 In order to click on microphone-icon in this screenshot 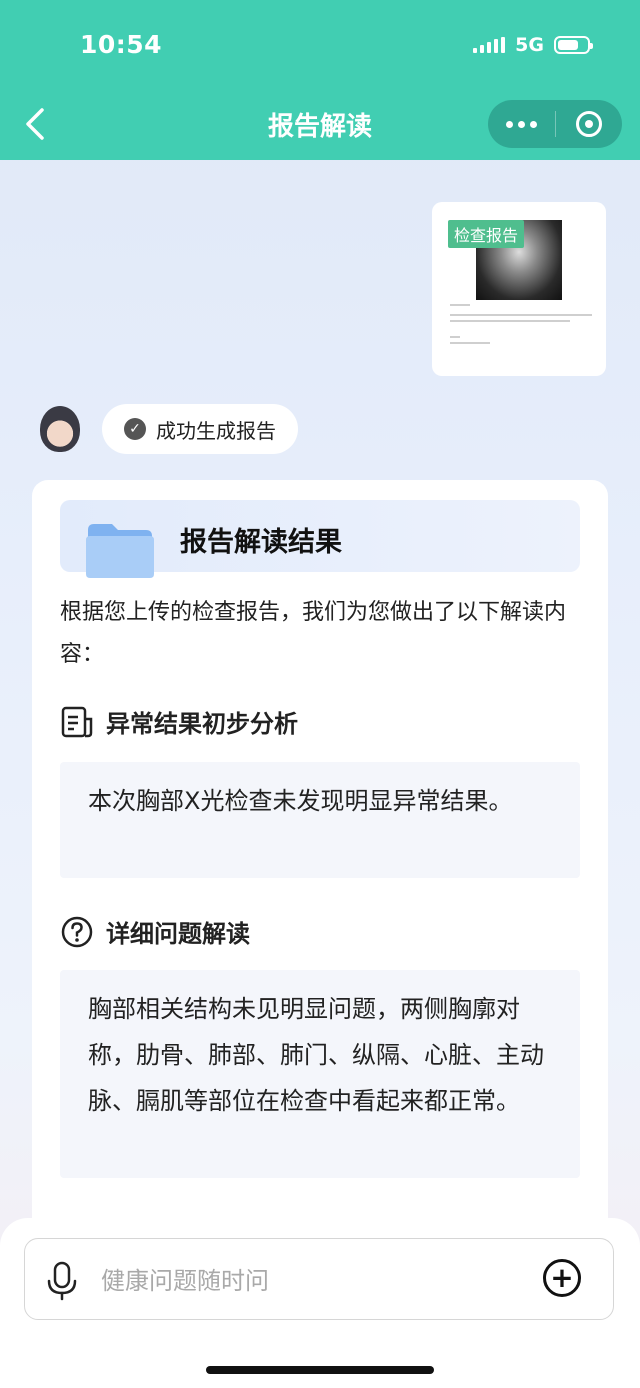, I will do `click(62, 1281)`.